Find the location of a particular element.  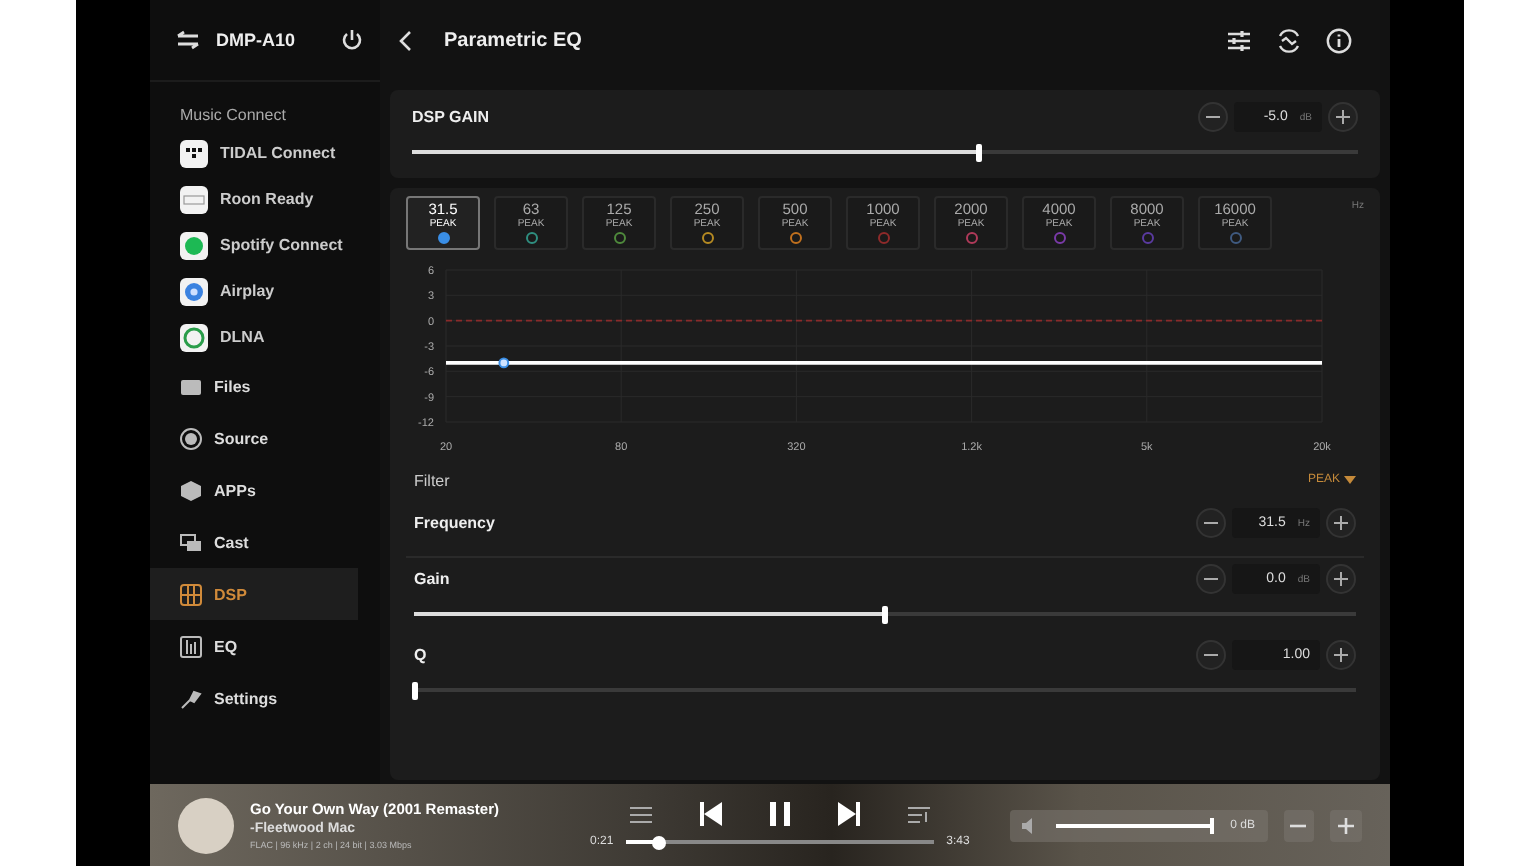

sidebar-item: Source is located at coordinates (254, 438).